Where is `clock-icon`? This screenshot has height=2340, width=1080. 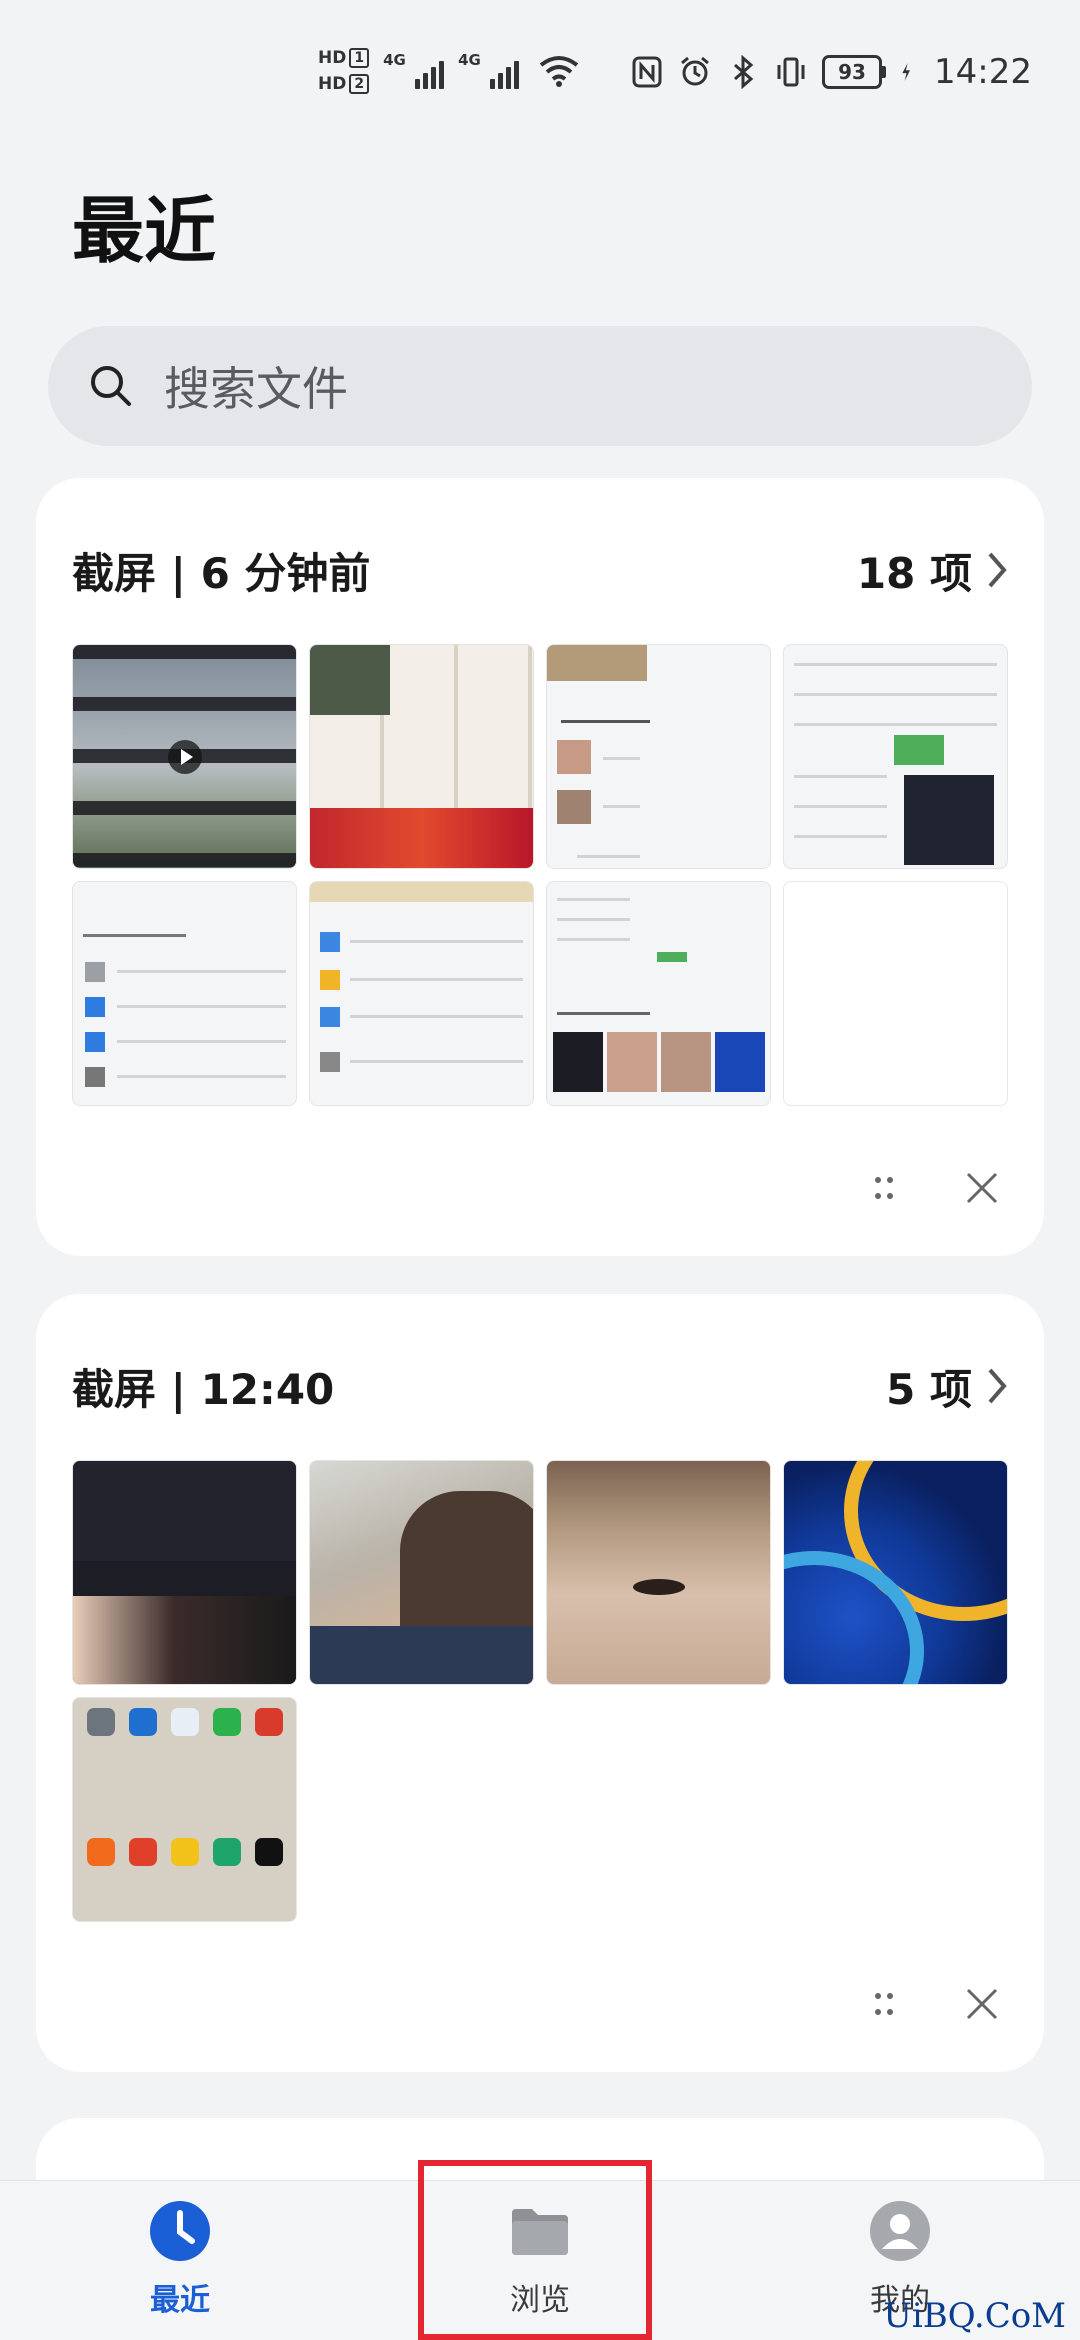 clock-icon is located at coordinates (180, 2231).